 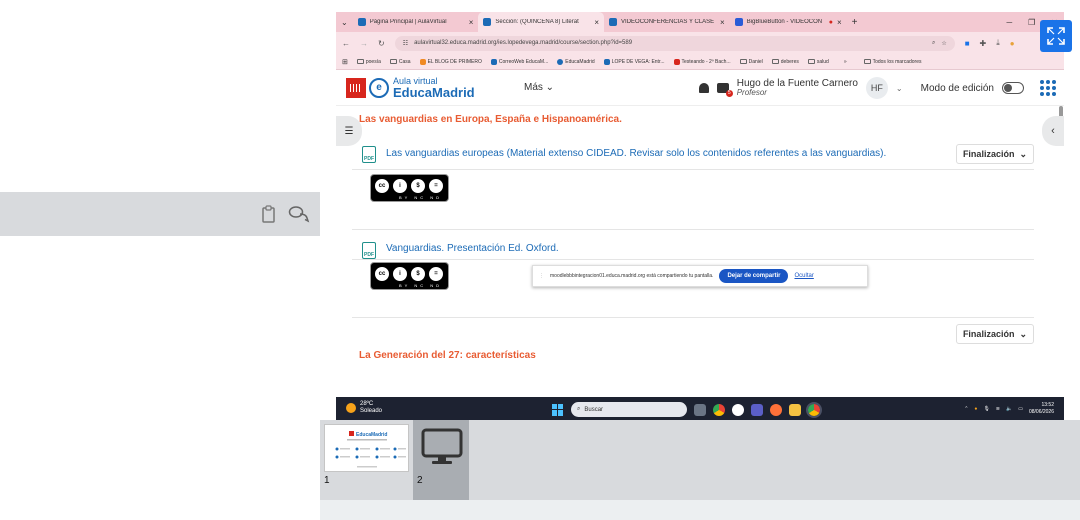 What do you see at coordinates (738, 409) in the screenshot?
I see `google-icon` at bounding box center [738, 409].